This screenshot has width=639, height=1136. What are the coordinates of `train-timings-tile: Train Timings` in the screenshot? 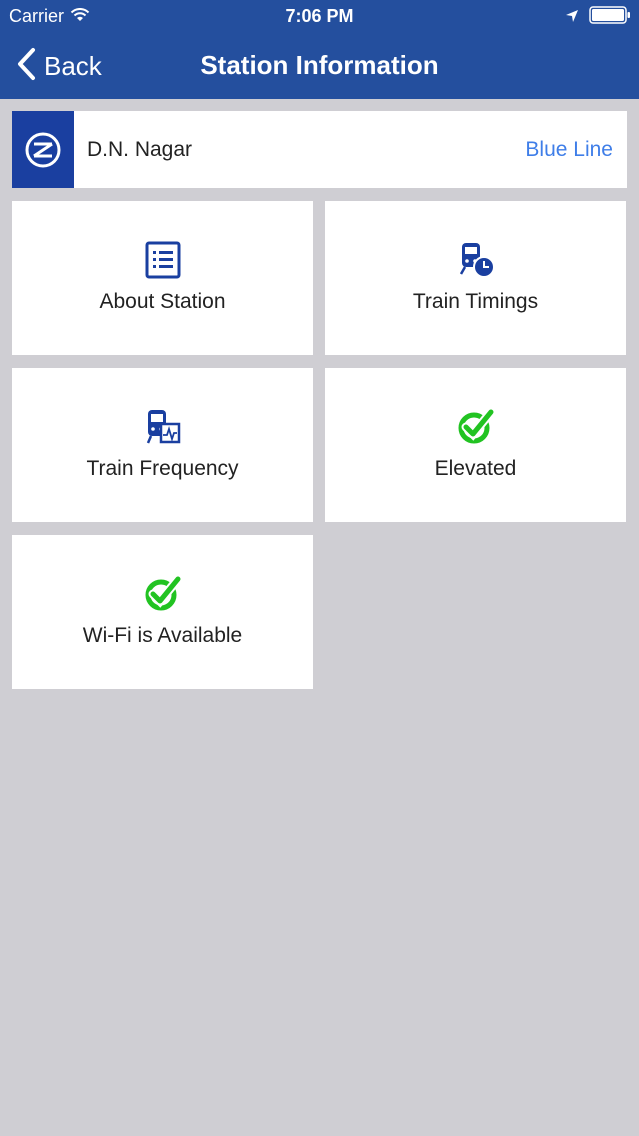 It's located at (475, 278).